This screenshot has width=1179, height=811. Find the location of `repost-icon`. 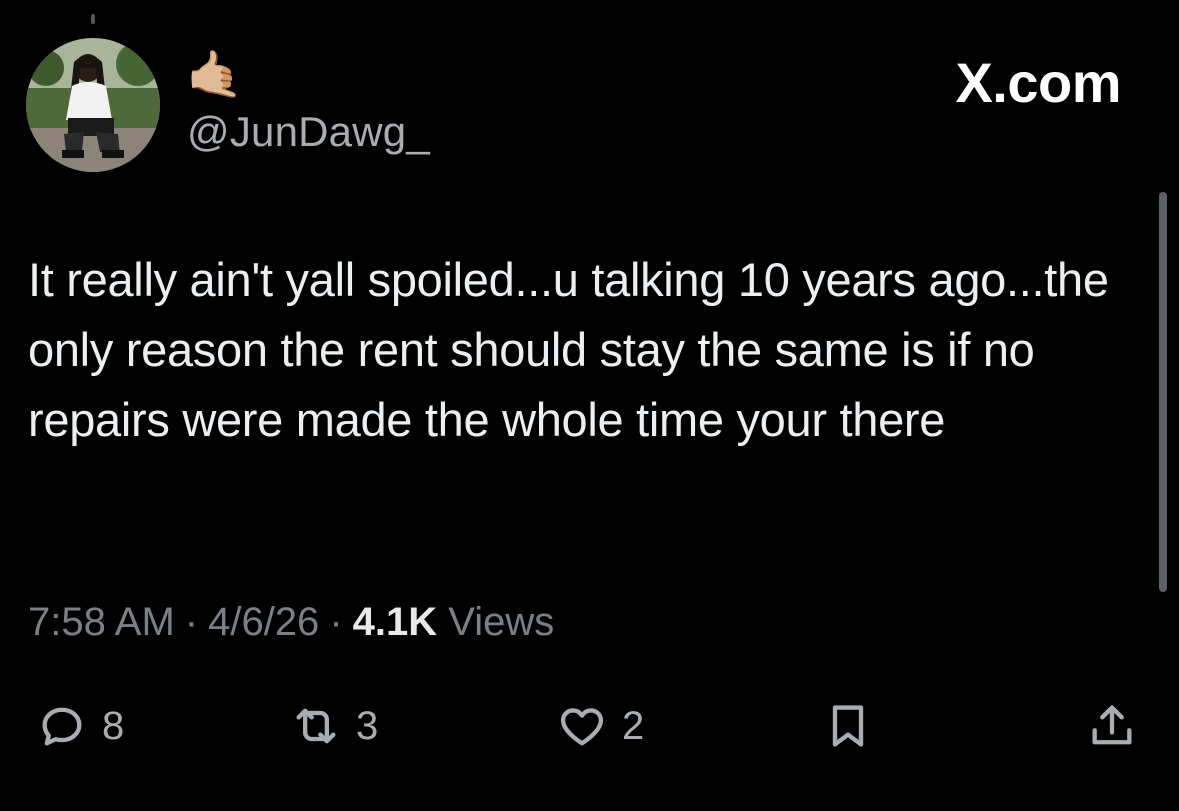

repost-icon is located at coordinates (316, 726).